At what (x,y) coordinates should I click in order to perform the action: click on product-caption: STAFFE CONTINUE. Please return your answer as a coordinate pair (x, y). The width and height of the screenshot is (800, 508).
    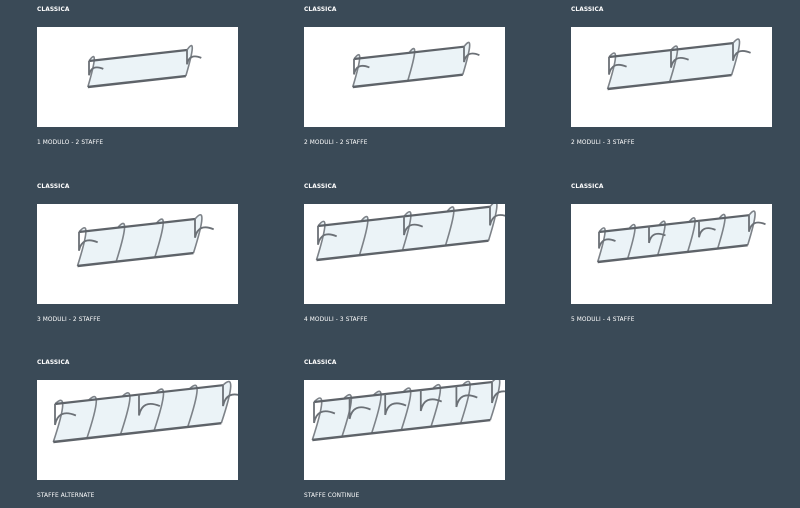
    Looking at the image, I should click on (405, 495).